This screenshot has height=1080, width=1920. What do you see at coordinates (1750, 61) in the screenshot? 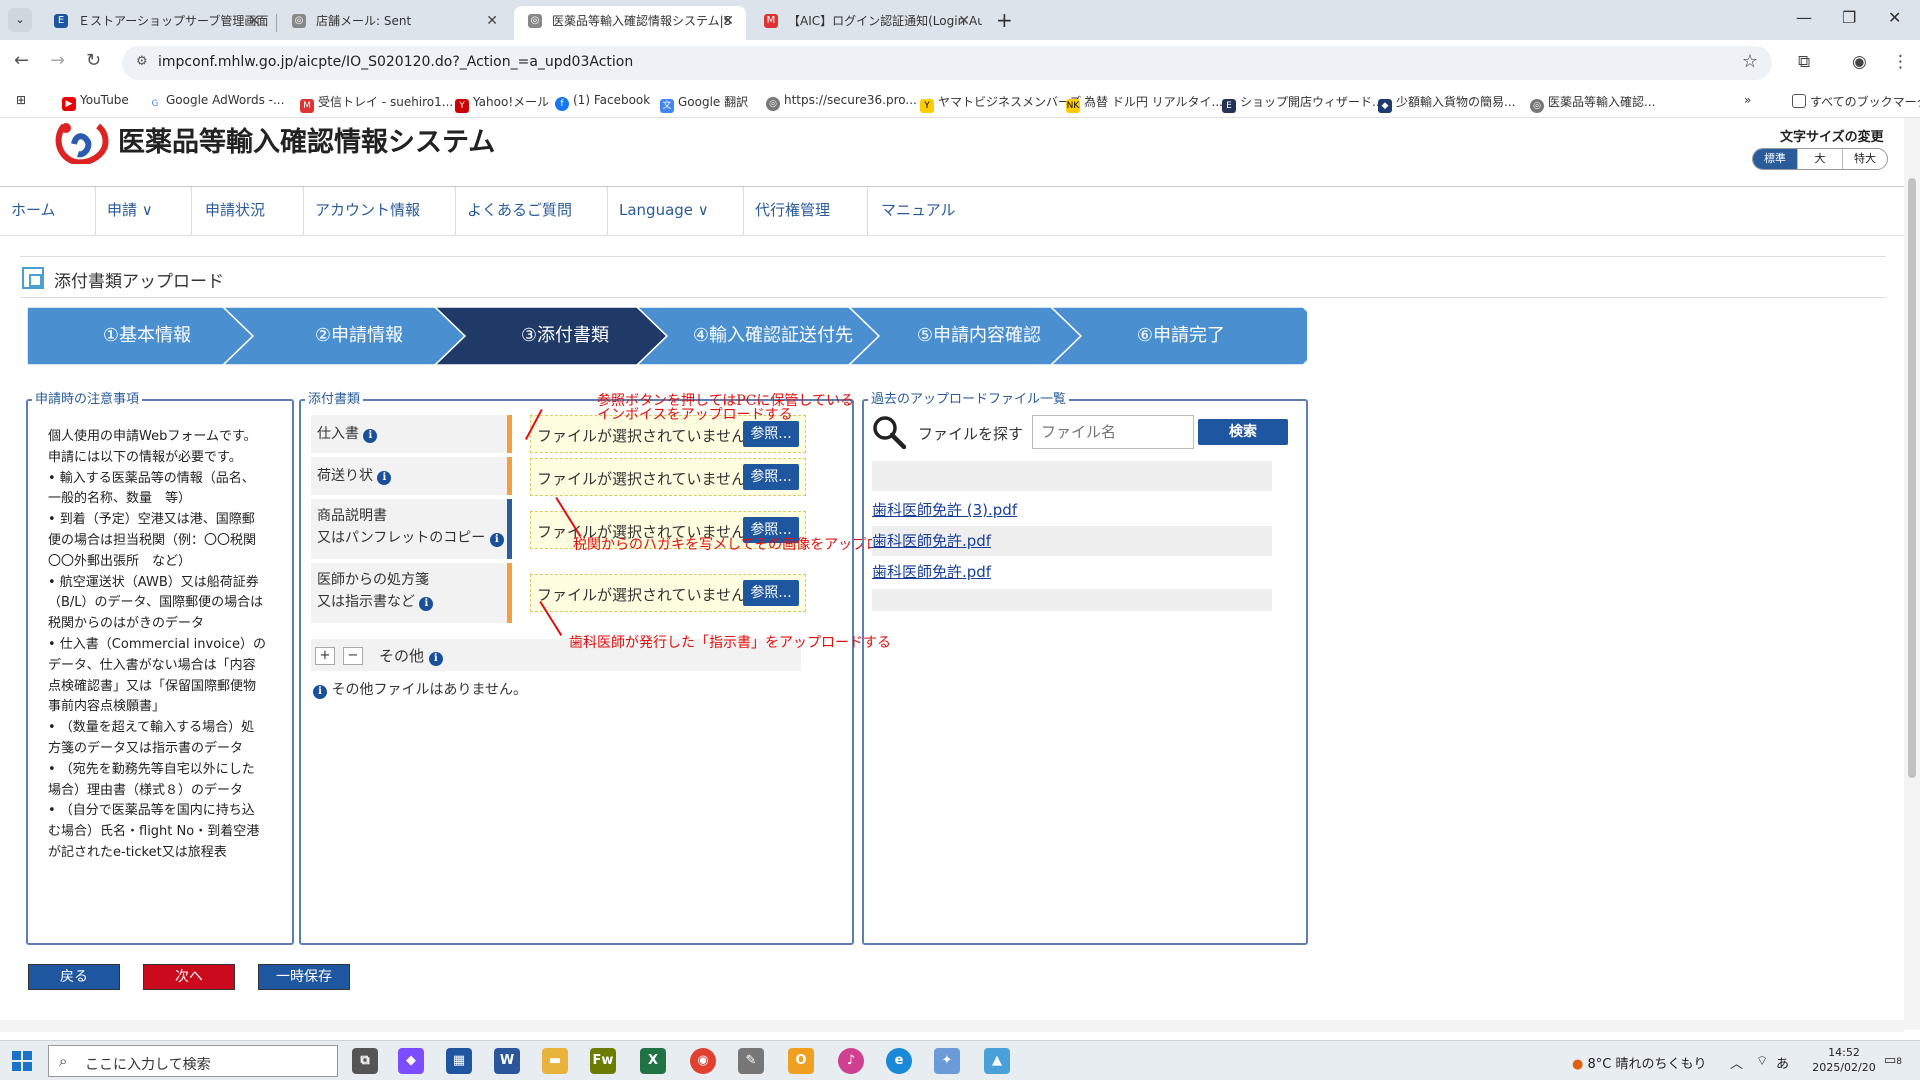
I see `bookmark-star-icon: ☆` at bounding box center [1750, 61].